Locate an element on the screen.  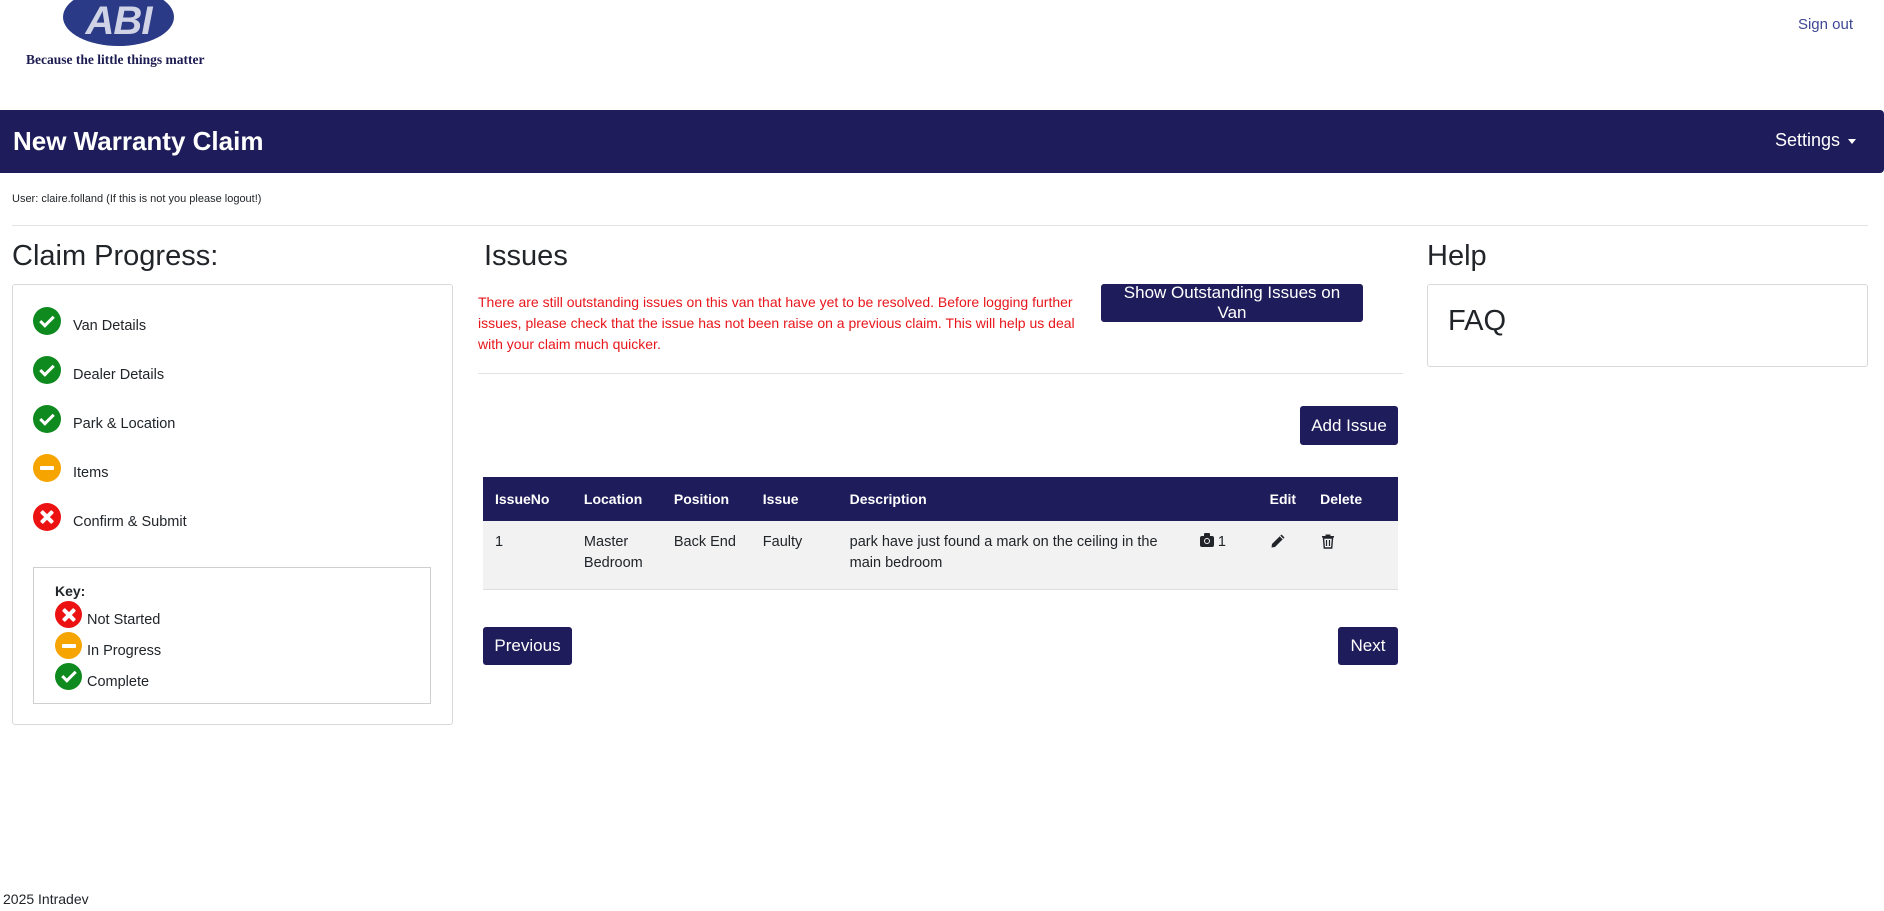
key-not-started: Not Started is located at coordinates (107, 614).